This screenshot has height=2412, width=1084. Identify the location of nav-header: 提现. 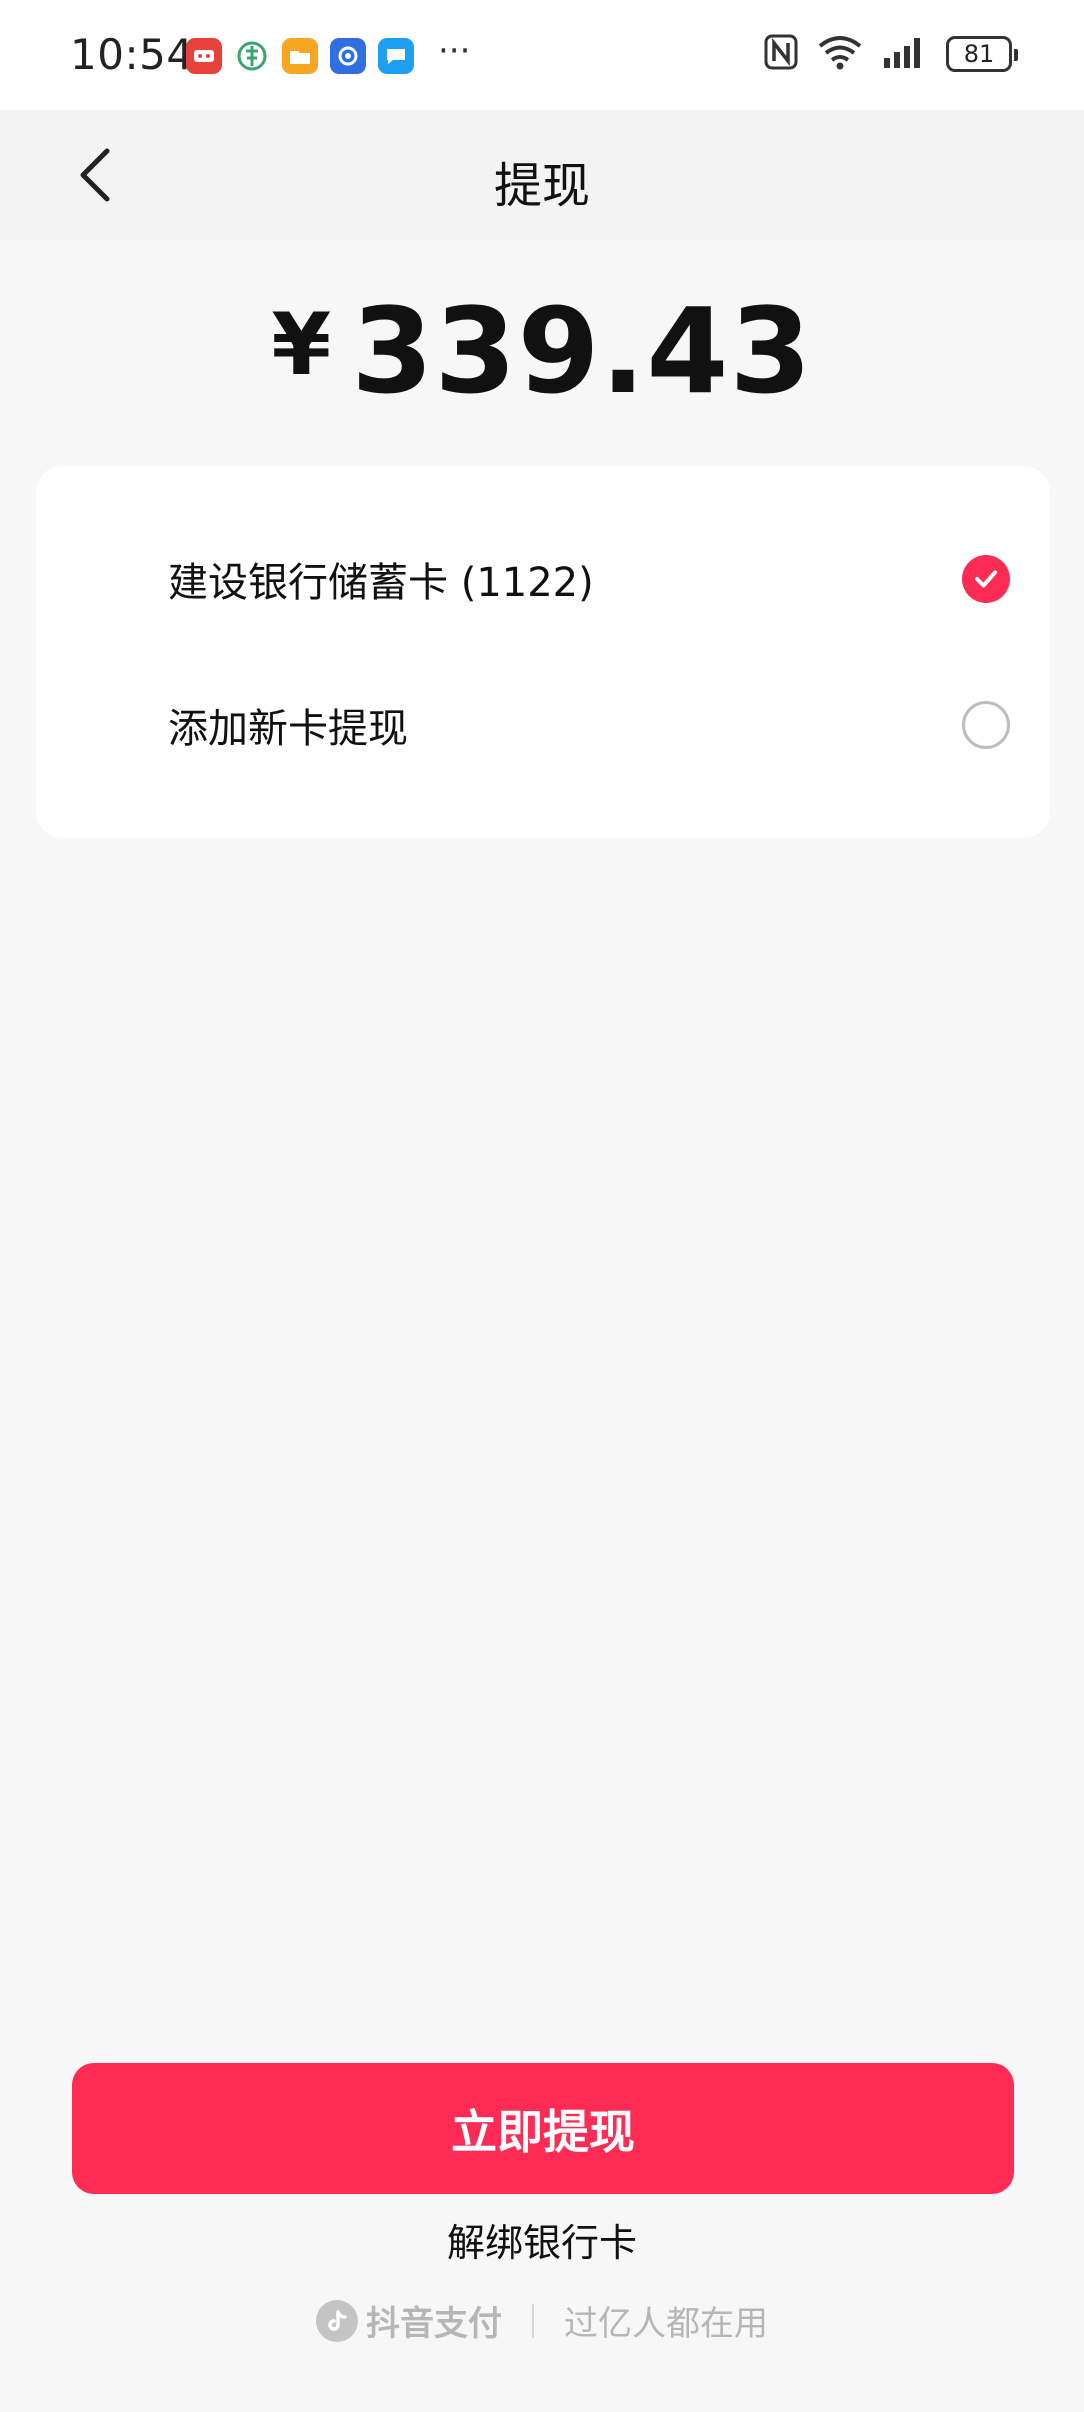
(542, 175).